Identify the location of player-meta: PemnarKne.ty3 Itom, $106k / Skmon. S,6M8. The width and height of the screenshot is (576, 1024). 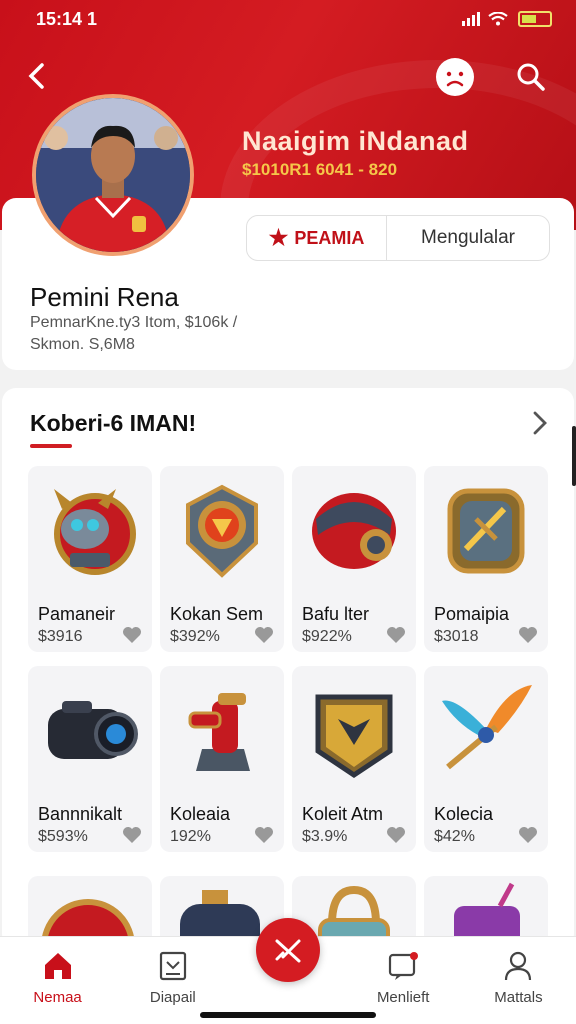
(175, 334).